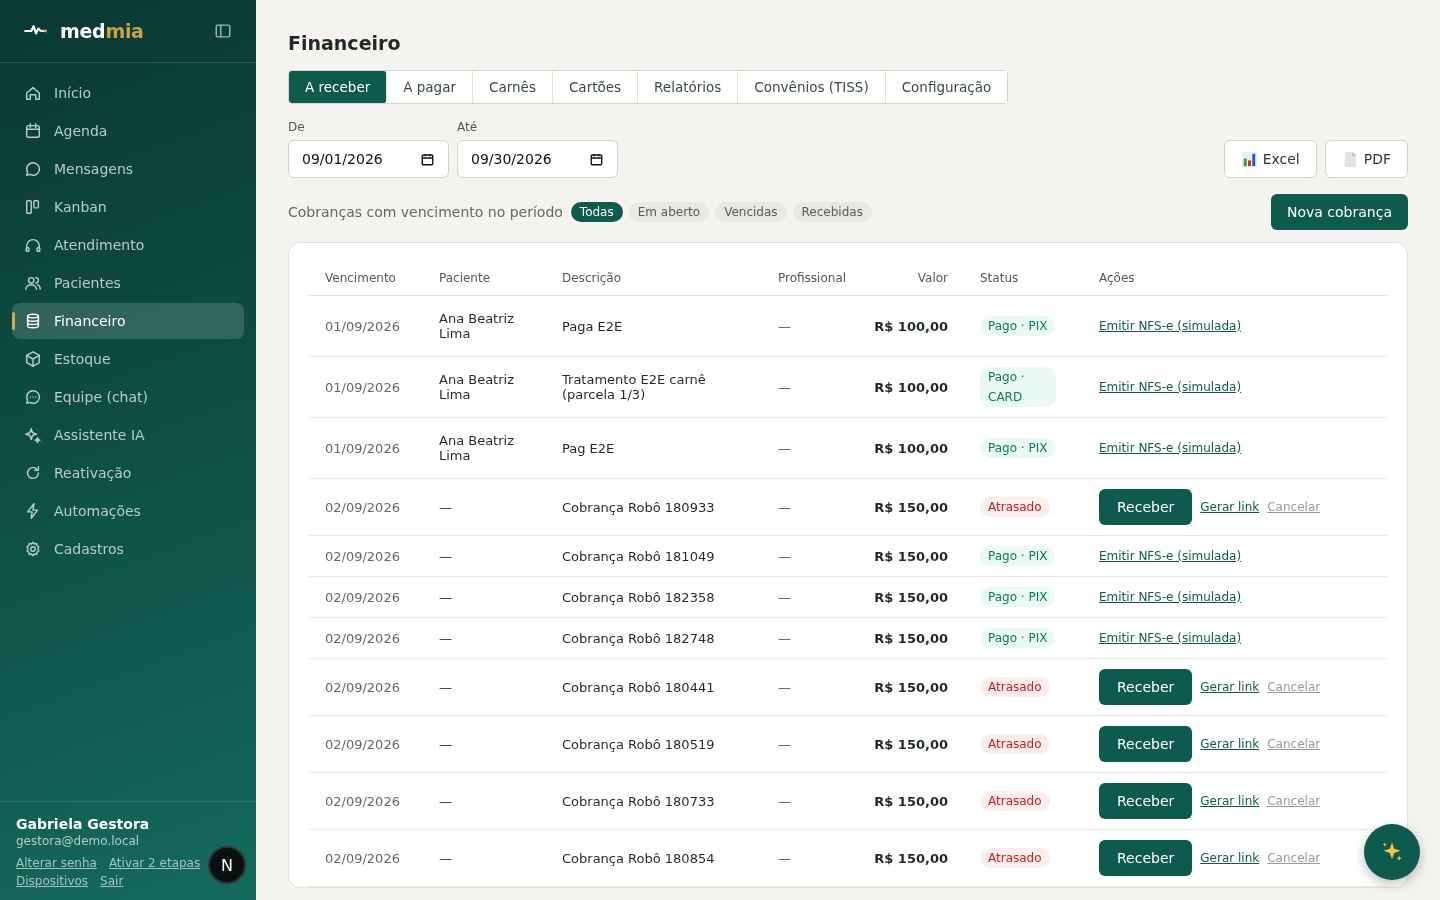  I want to click on account-link: Dispositivos, so click(52, 881).